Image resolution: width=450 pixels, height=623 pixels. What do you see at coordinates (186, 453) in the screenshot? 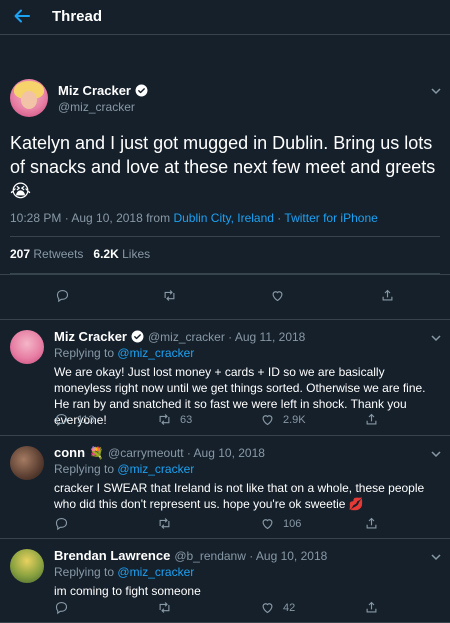
I see `author-handle: @carrymeoutt · Aug 10, 2018` at bounding box center [186, 453].